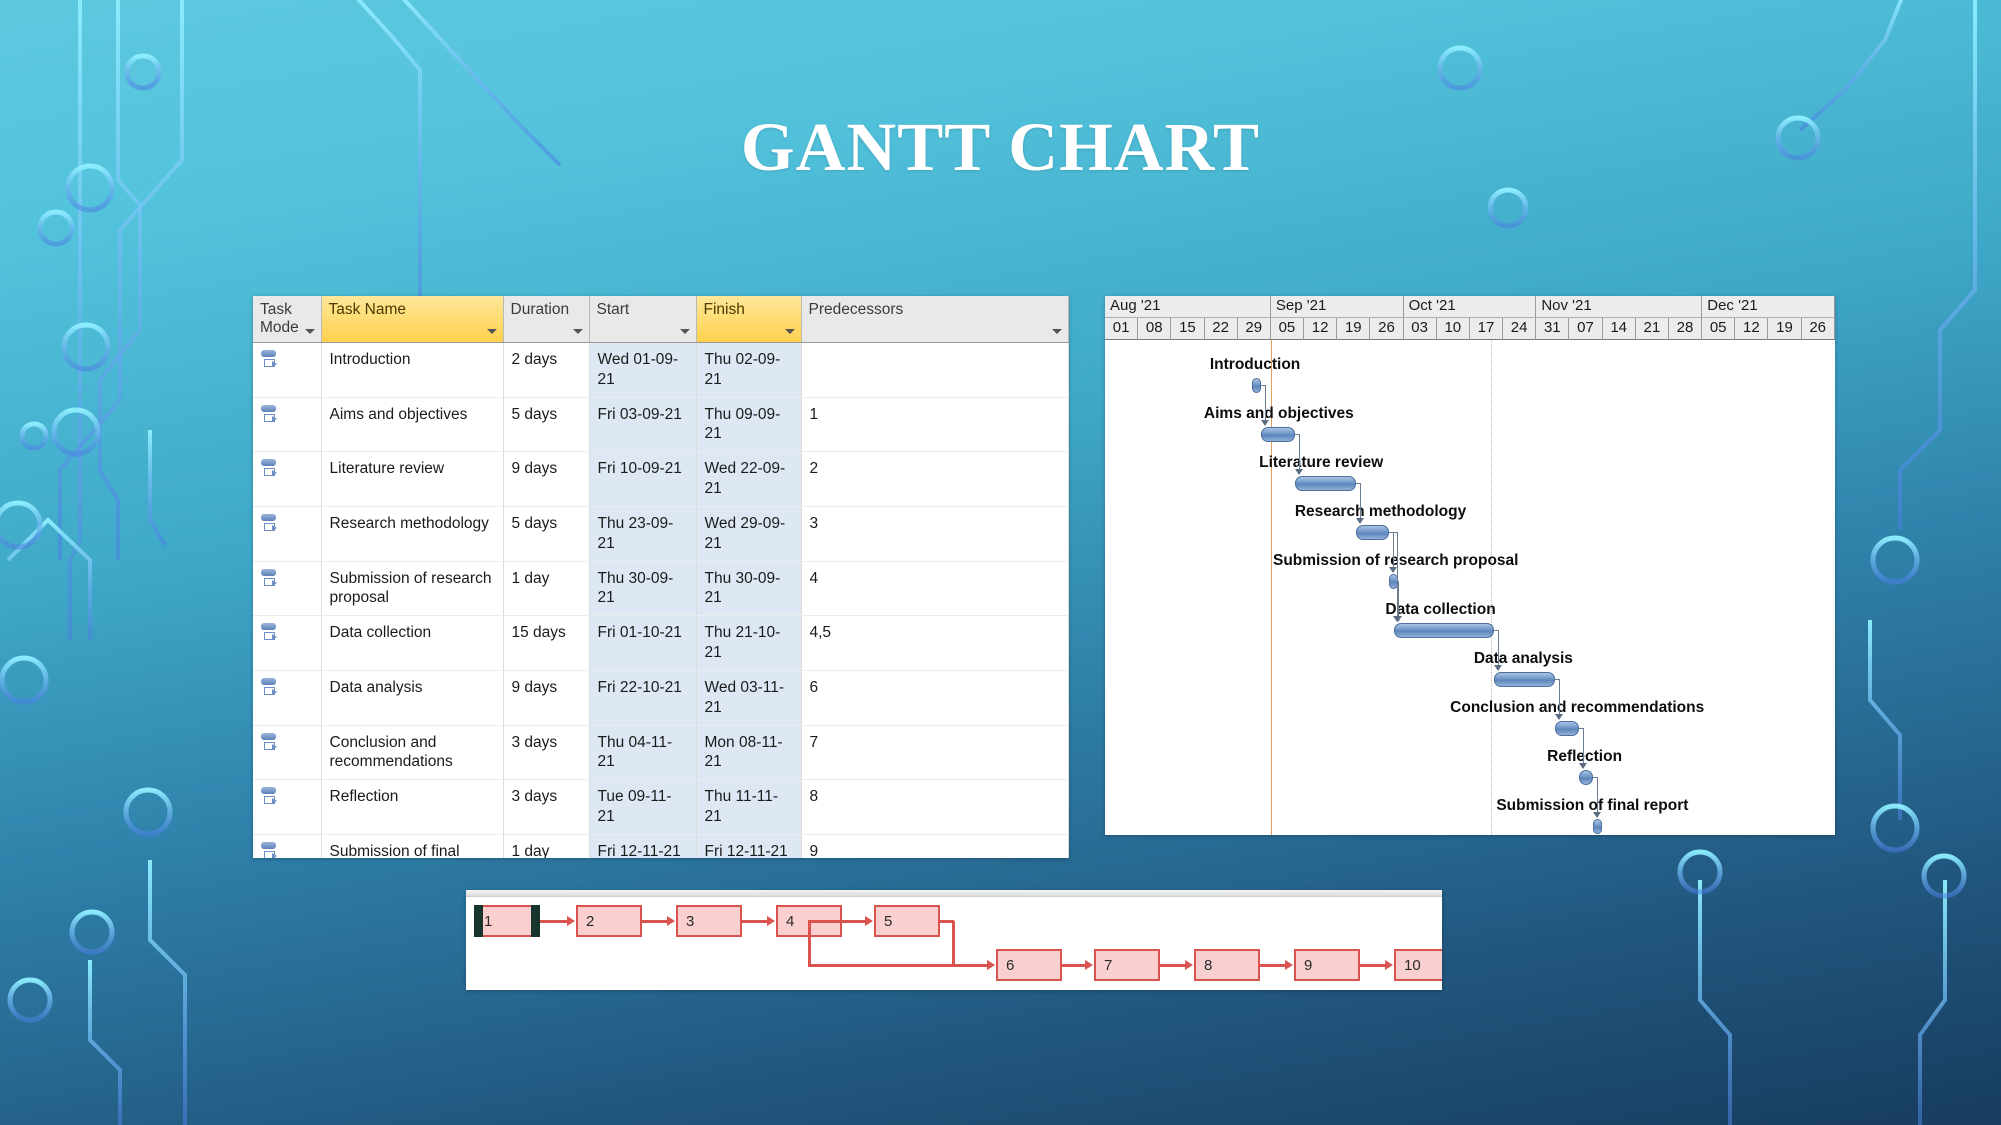  I want to click on column-header-task-mode: Task Mode, so click(287, 319).